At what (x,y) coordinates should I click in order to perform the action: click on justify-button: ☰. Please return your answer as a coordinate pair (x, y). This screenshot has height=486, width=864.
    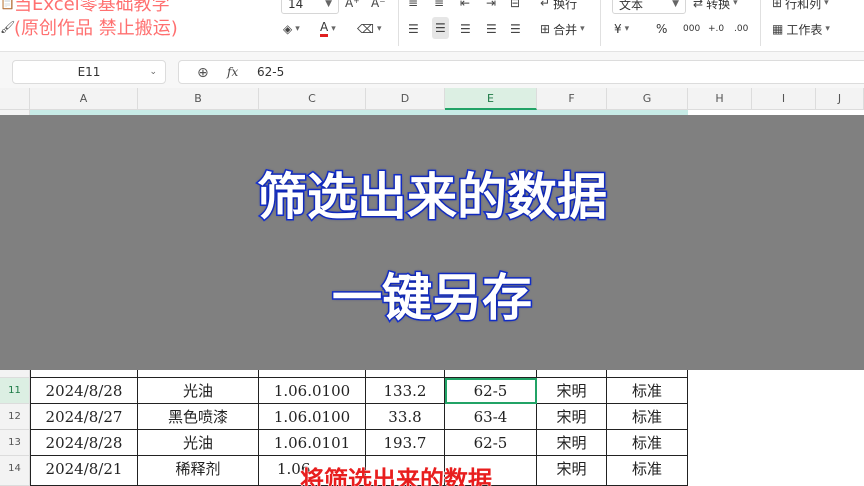
    Looking at the image, I should click on (491, 29).